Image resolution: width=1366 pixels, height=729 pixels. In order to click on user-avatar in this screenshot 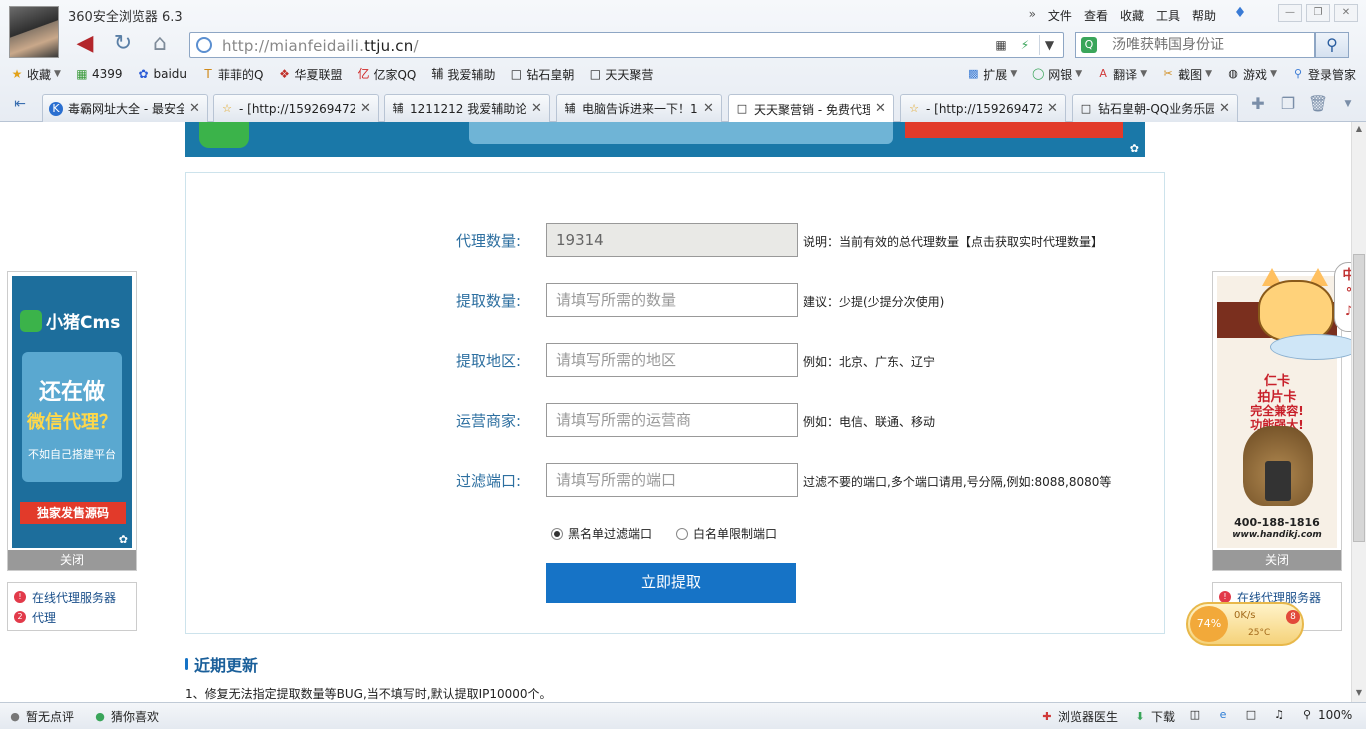, I will do `click(34, 32)`.